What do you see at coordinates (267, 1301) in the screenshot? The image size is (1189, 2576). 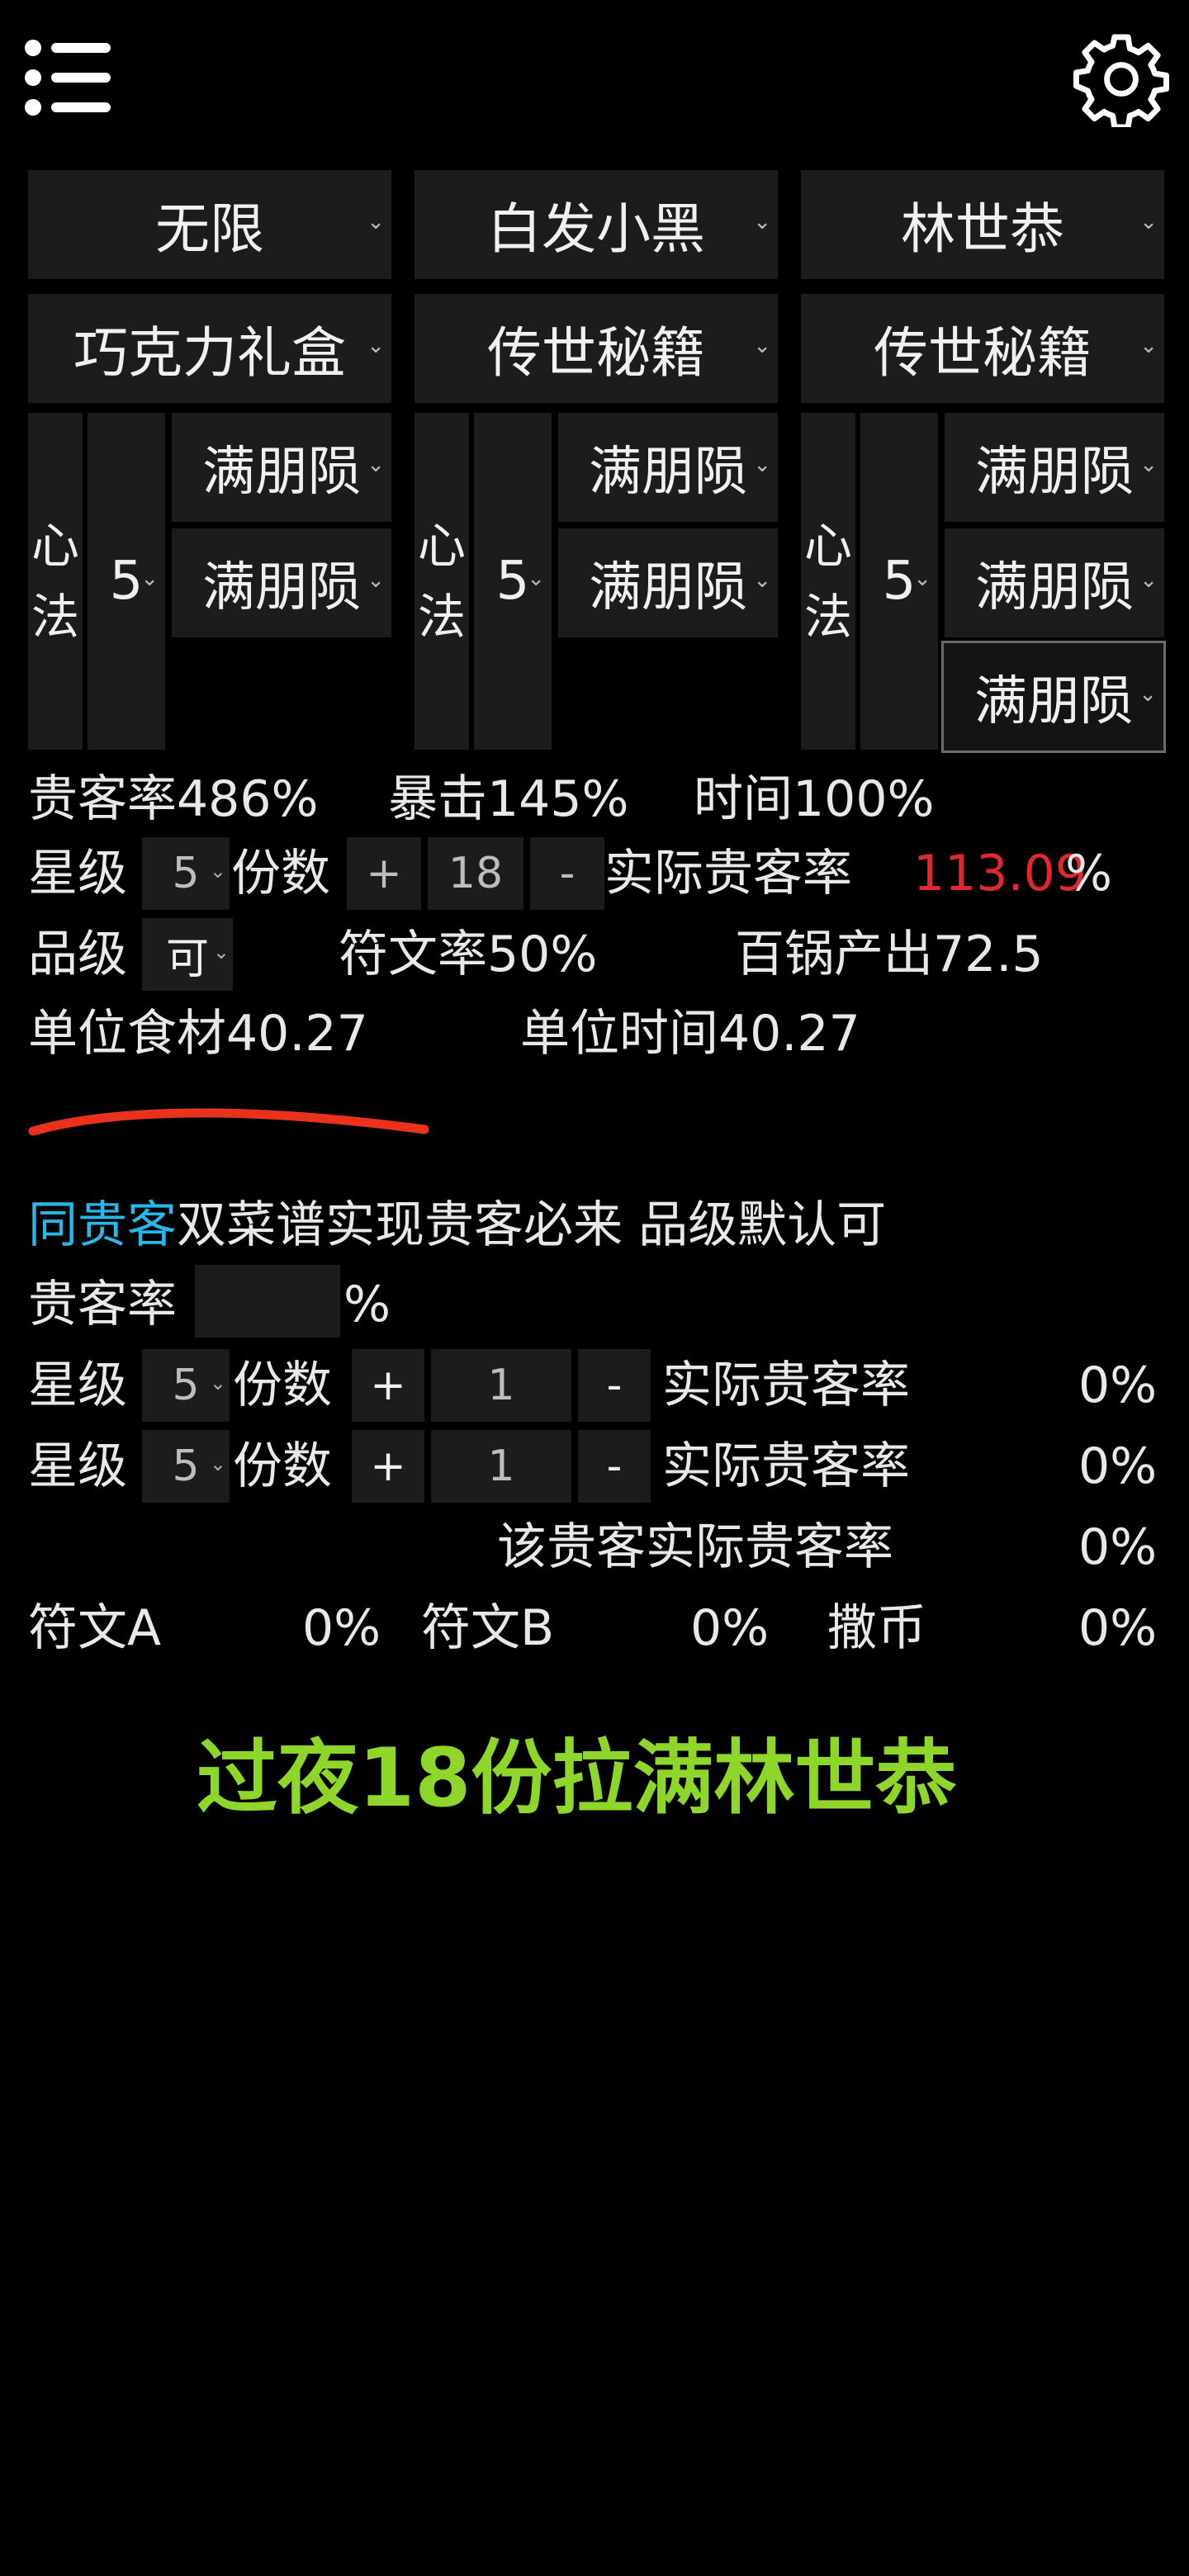 I see `same-guest-rate-input` at bounding box center [267, 1301].